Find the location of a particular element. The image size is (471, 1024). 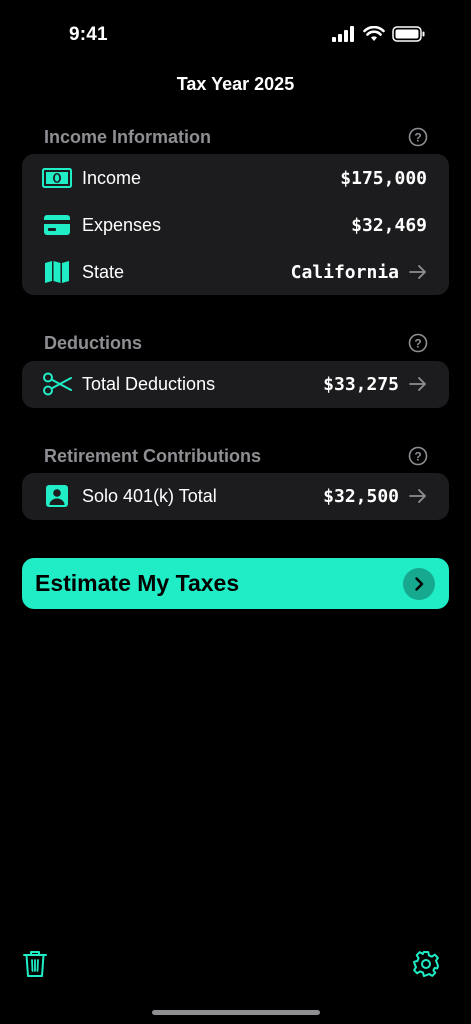

map-icon is located at coordinates (57, 272).